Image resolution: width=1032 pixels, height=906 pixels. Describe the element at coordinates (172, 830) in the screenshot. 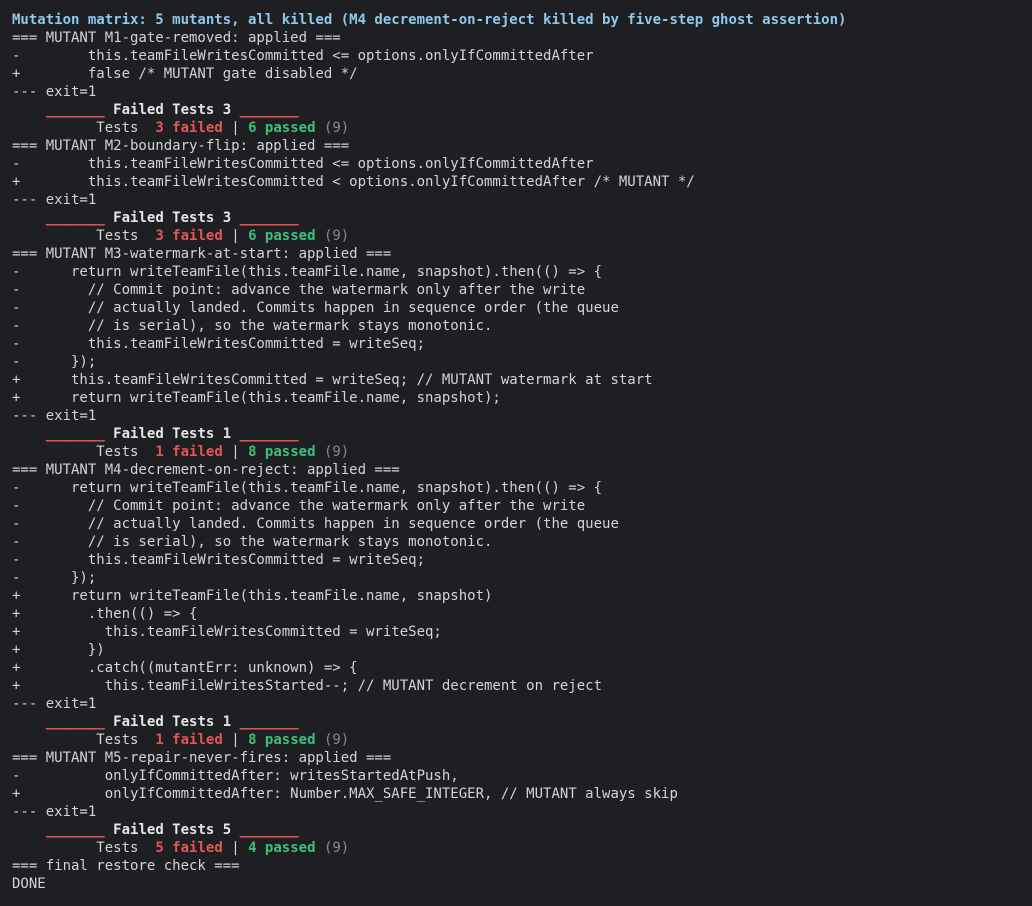

I see `failed-tests-label: Failed Tests 5` at that location.